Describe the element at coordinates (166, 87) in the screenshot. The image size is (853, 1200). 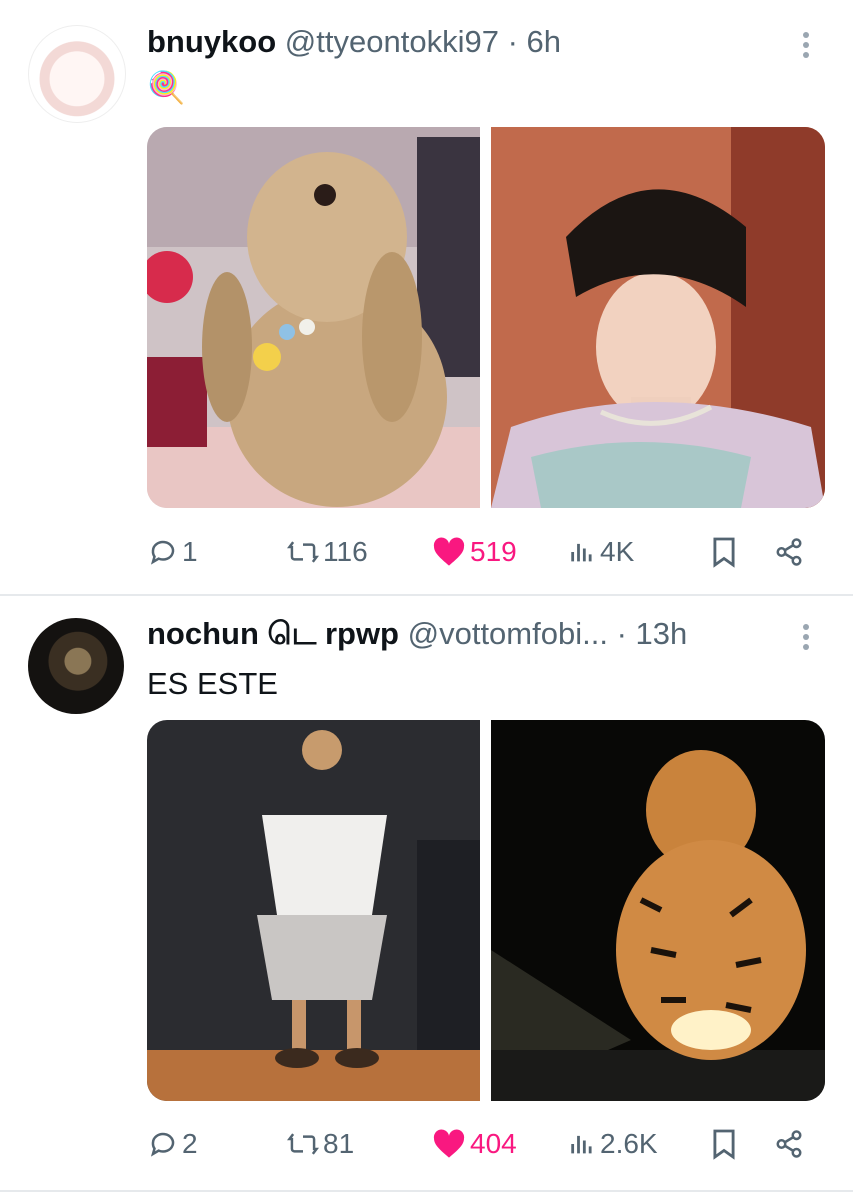
I see `tweet-text: 🍭` at that location.